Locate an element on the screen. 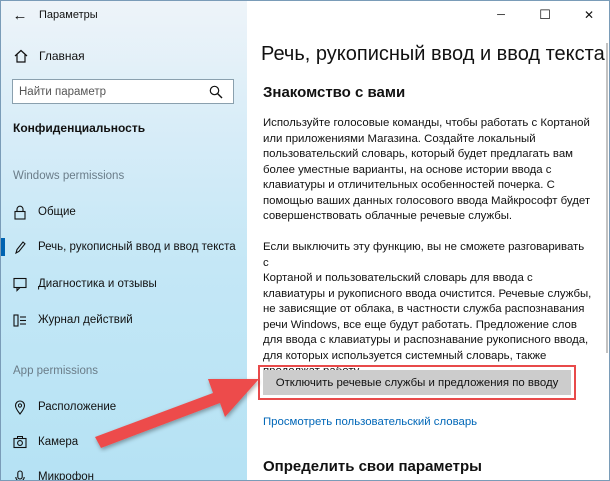 Image resolution: width=610 pixels, height=481 pixels. section-title-getting-to-know-you: Знакомство с вами is located at coordinates (334, 92).